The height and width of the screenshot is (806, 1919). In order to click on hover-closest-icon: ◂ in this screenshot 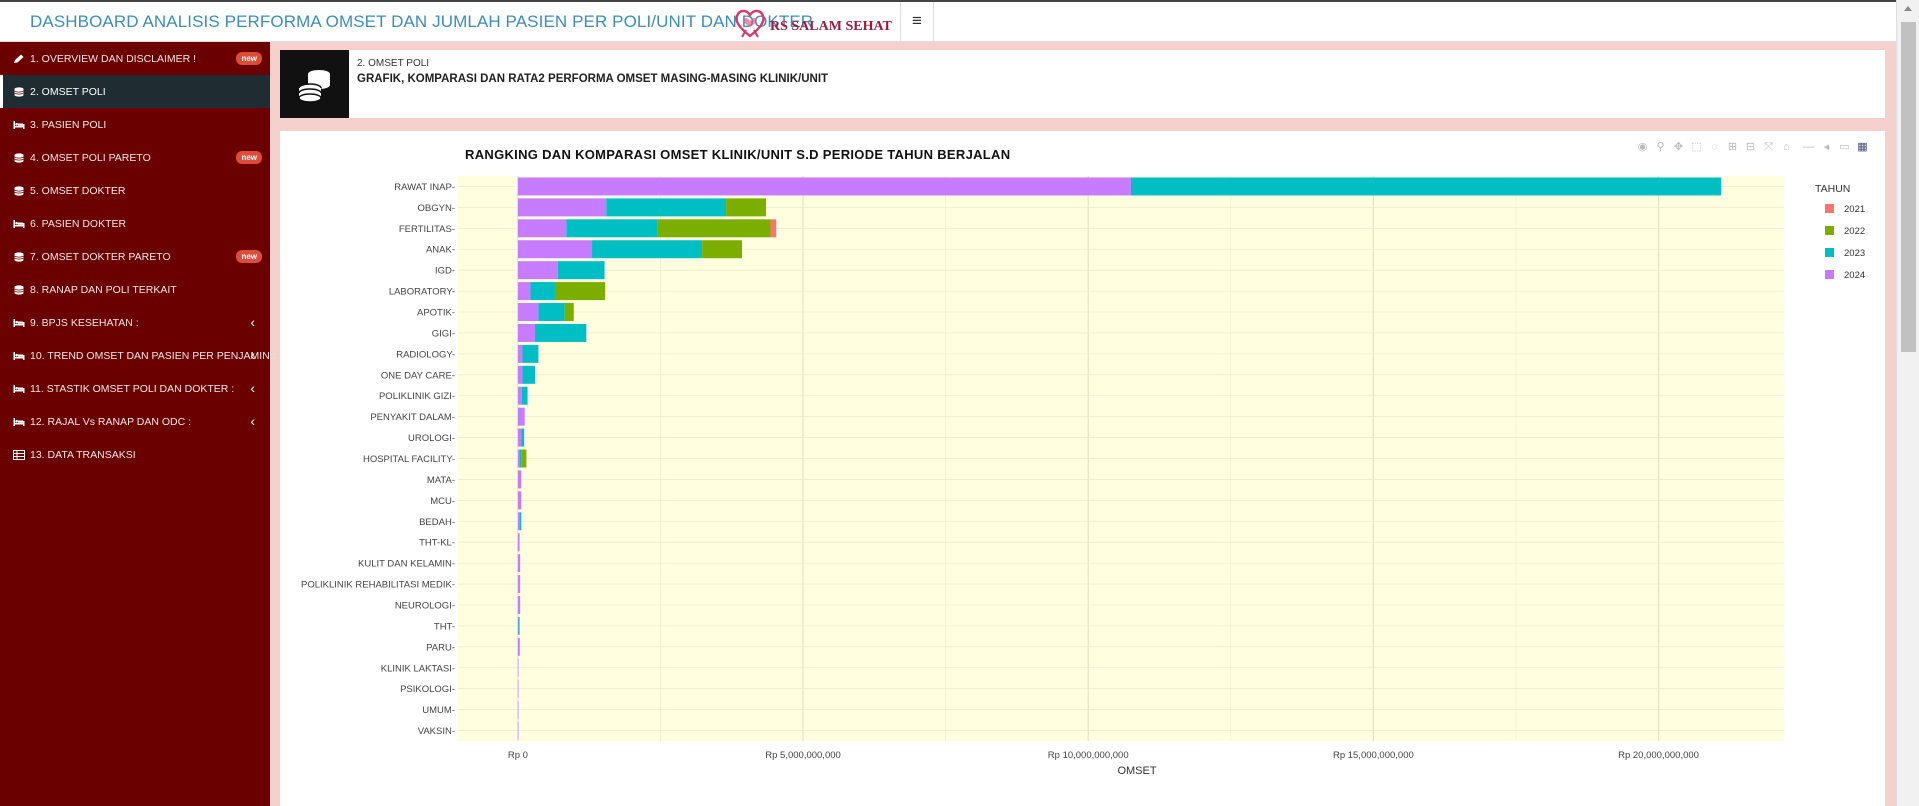, I will do `click(1826, 147)`.